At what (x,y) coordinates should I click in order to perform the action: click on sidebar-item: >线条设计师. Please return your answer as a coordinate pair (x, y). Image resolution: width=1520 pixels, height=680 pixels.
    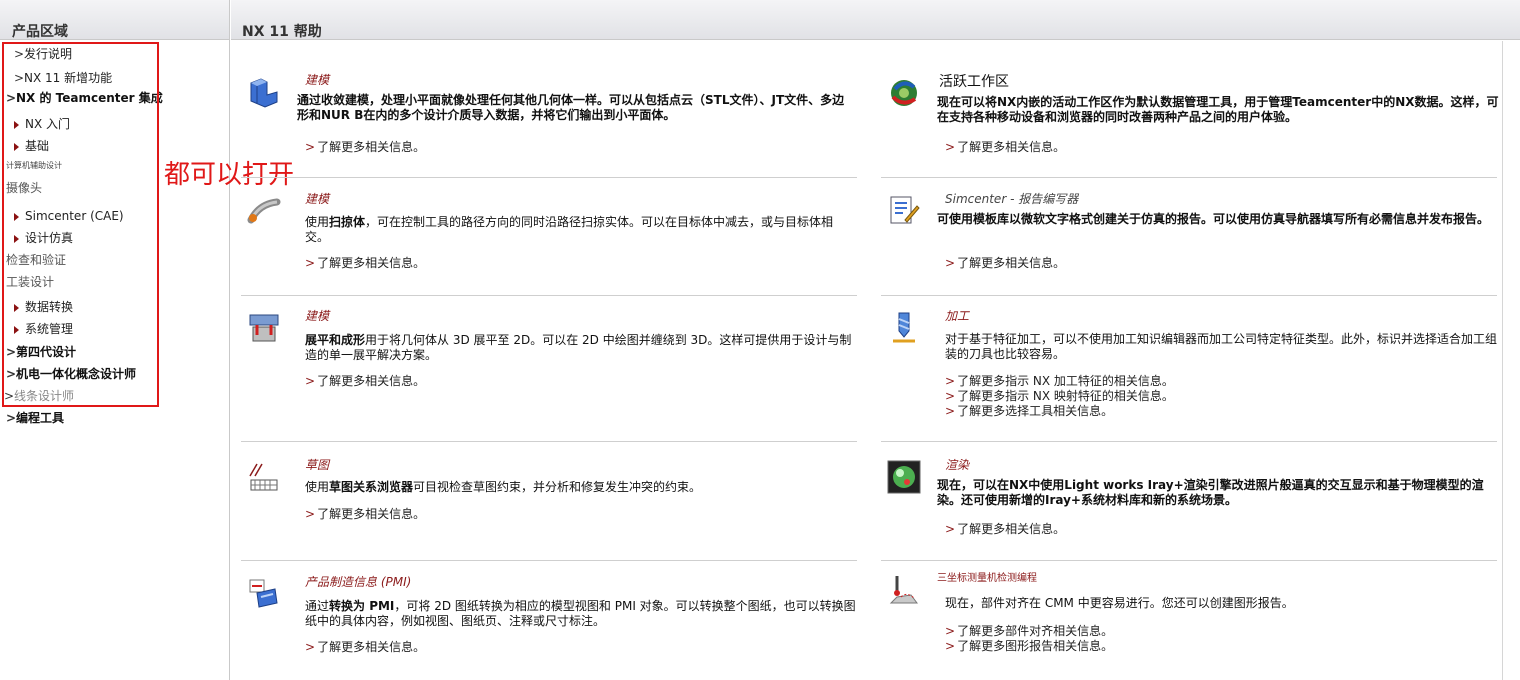
    Looking at the image, I should click on (39, 396).